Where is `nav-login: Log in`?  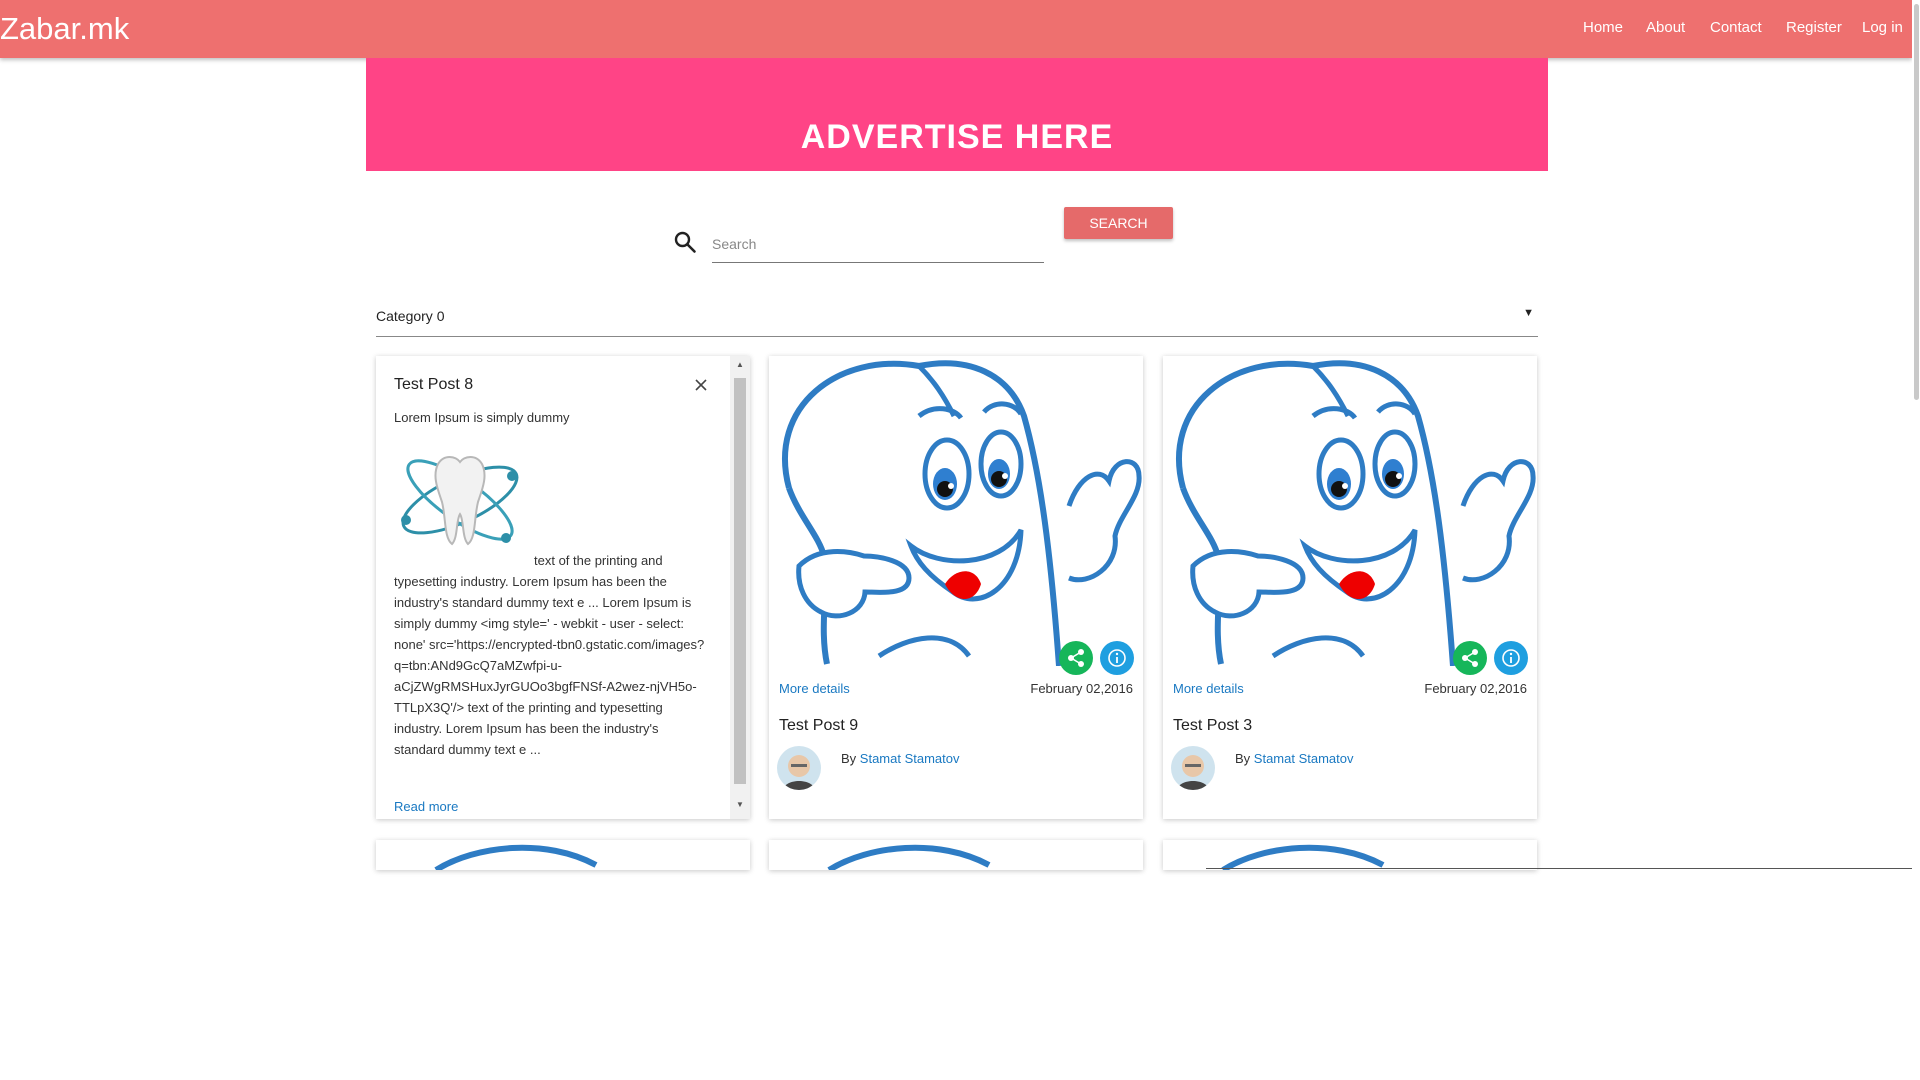
nav-login: Log in is located at coordinates (1882, 28).